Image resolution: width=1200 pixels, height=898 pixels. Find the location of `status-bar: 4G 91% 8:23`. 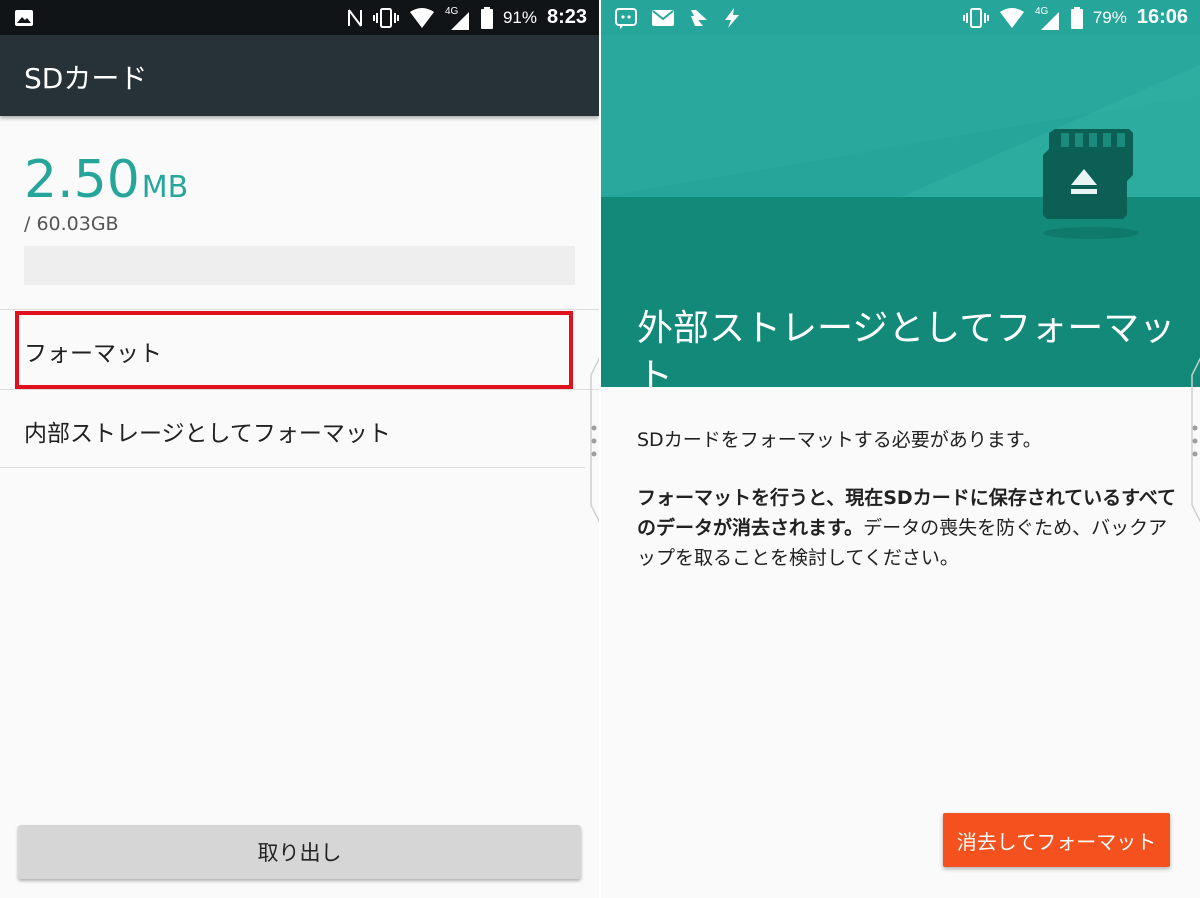

status-bar: 4G 91% 8:23 is located at coordinates (299, 17).